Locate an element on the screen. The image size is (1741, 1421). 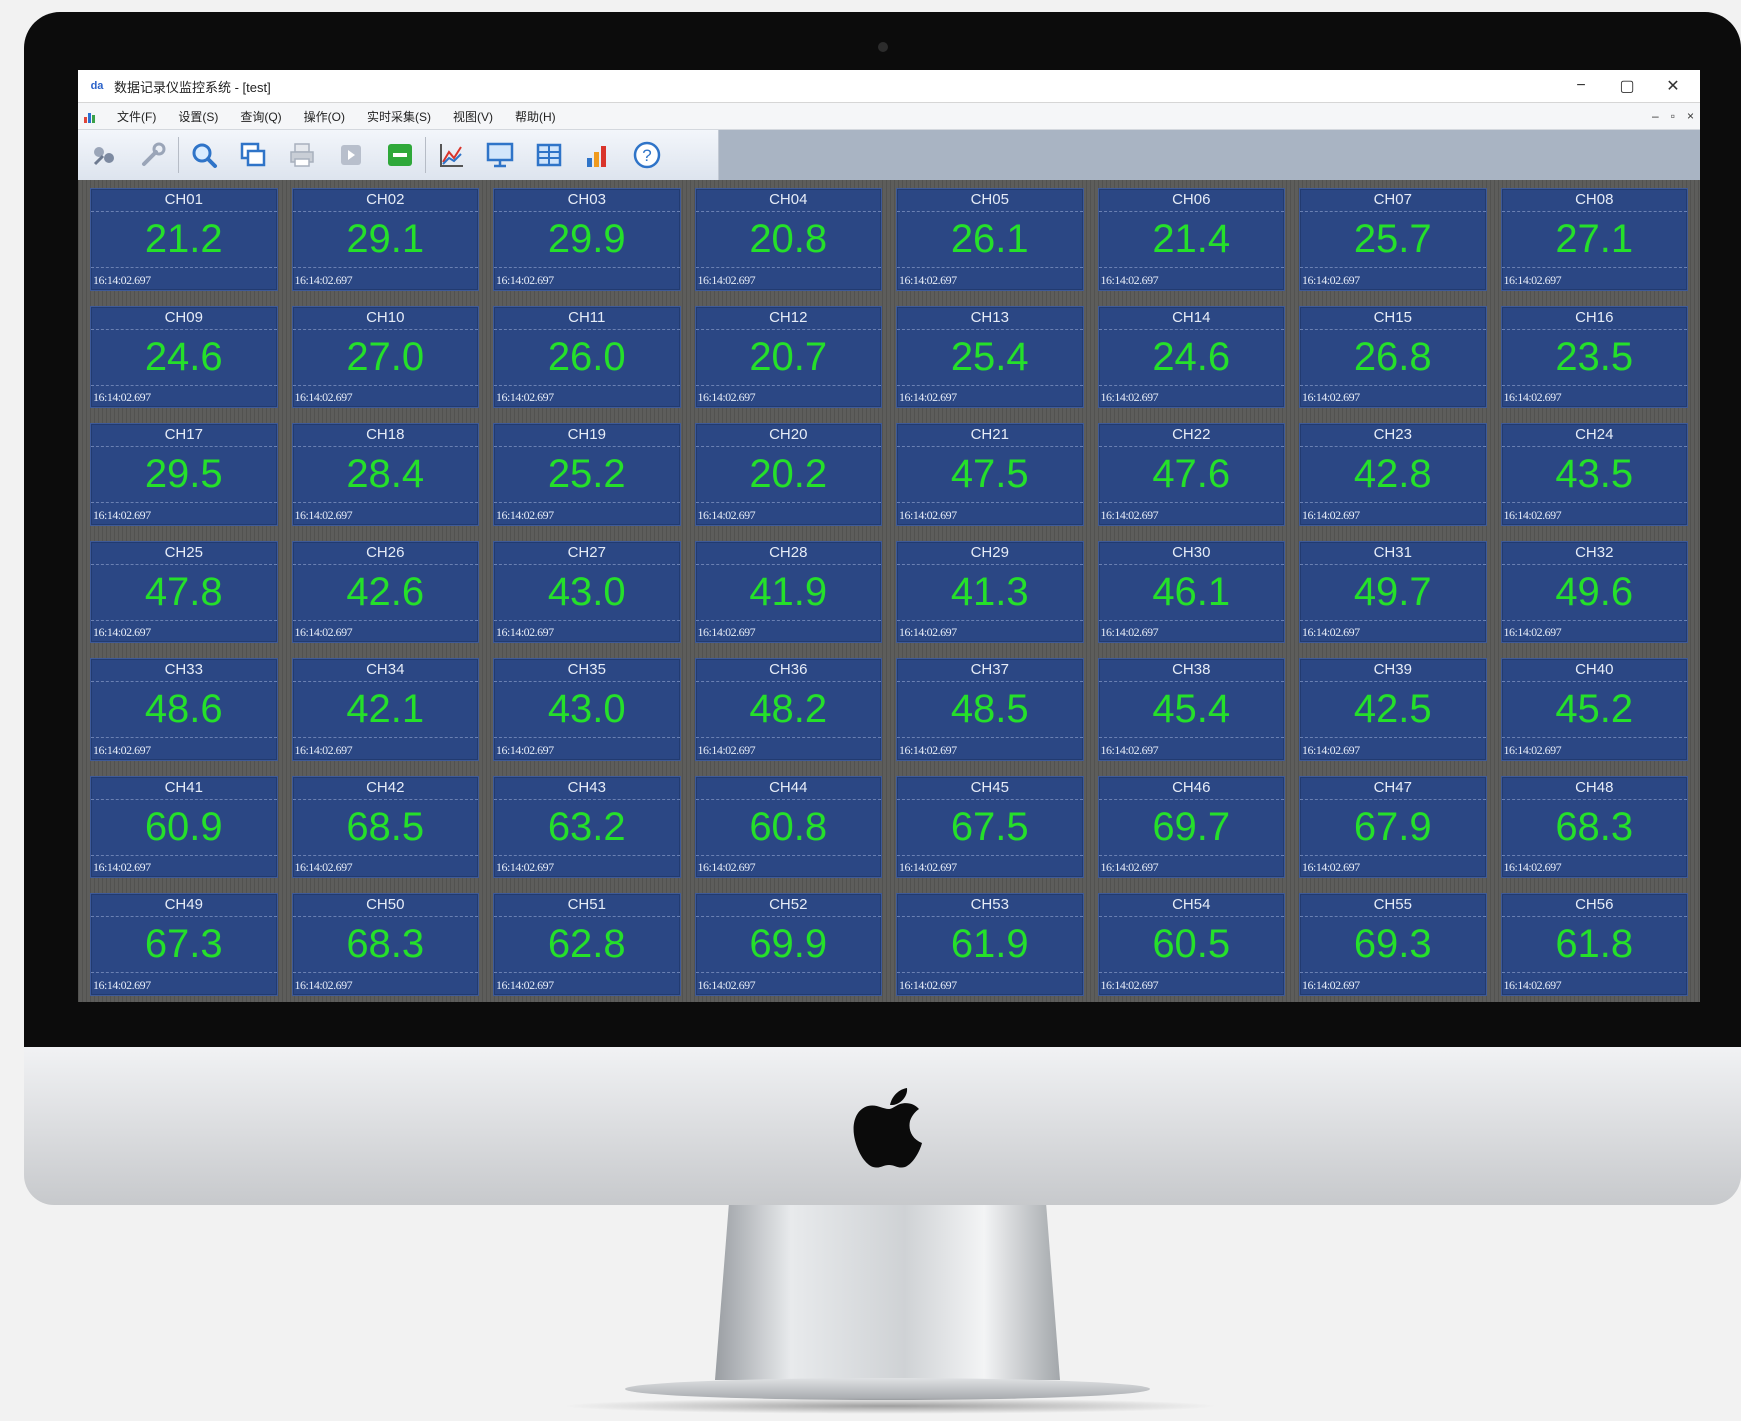
magnifier-icon is located at coordinates (204, 155).